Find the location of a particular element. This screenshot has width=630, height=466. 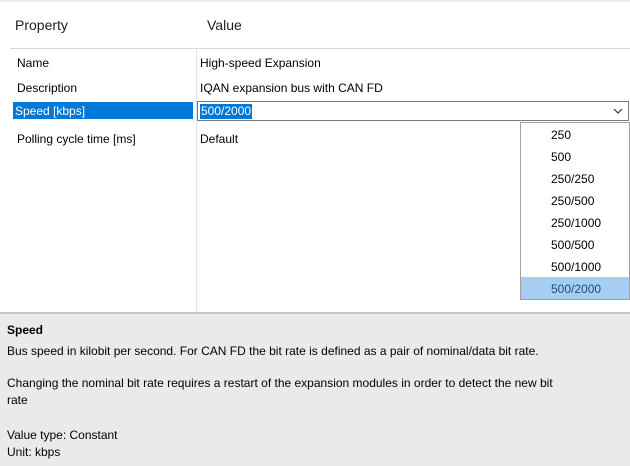

dropdown-option-selected: 500/2000 is located at coordinates (575, 288).